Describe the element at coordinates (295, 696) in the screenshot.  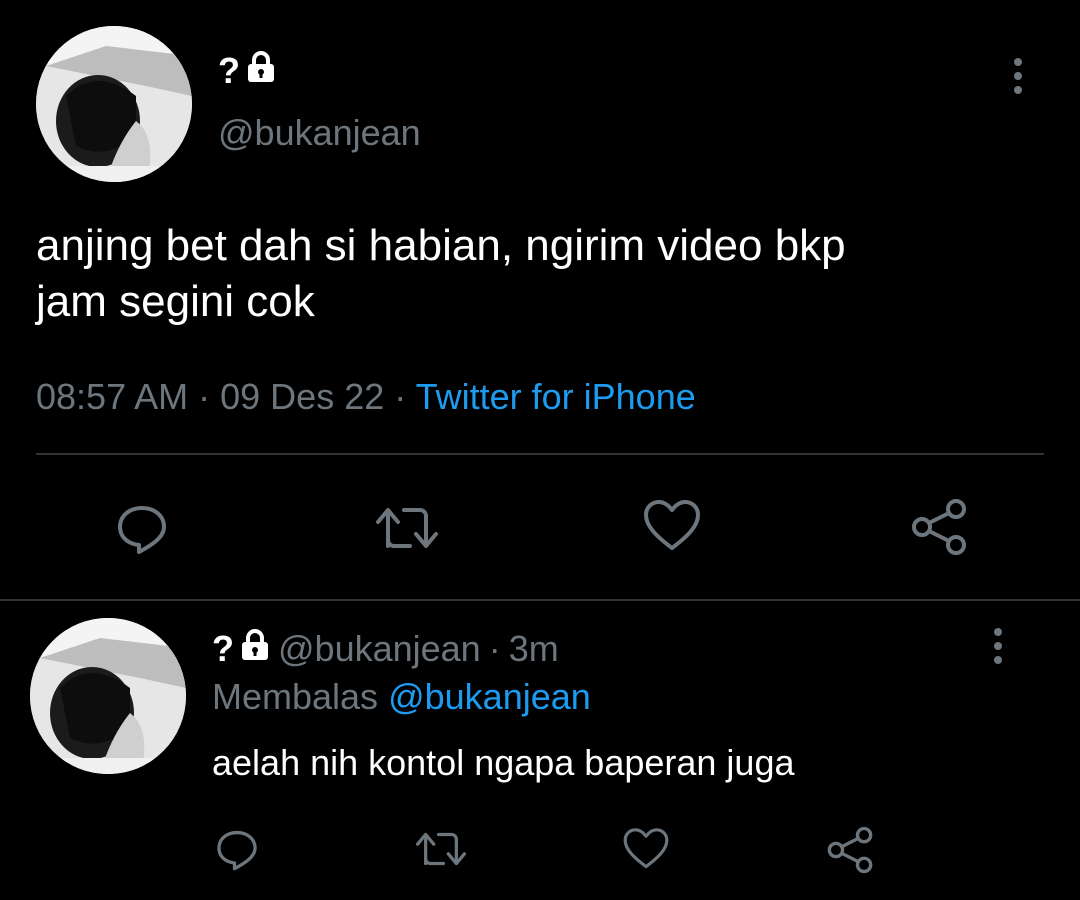
I see `replying-label: Membalas` at that location.